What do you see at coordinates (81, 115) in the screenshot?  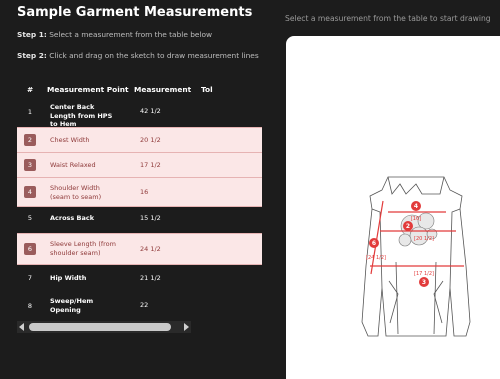 I see `measurement-point: Center Back Length from HPS to Hem` at bounding box center [81, 115].